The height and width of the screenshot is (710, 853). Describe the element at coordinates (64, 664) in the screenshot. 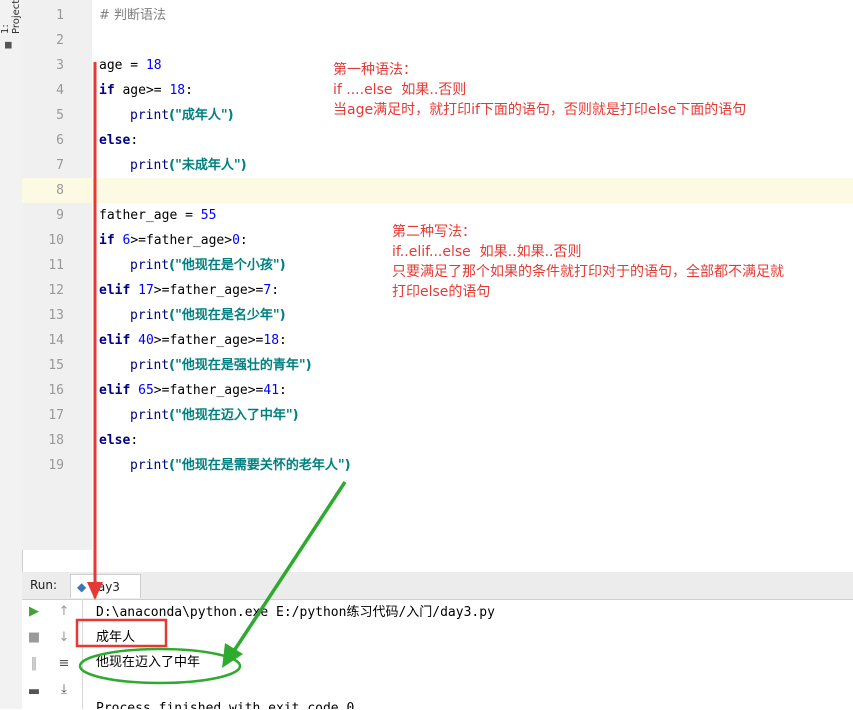

I see `soft-wrap-icon: ≡` at that location.